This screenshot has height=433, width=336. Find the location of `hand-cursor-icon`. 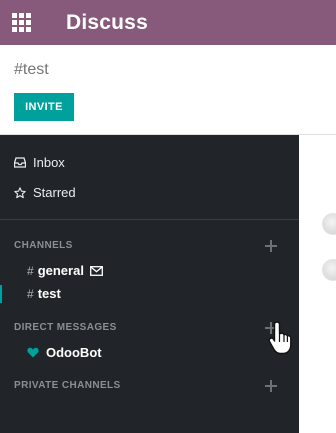

hand-cursor-icon is located at coordinates (280, 338).